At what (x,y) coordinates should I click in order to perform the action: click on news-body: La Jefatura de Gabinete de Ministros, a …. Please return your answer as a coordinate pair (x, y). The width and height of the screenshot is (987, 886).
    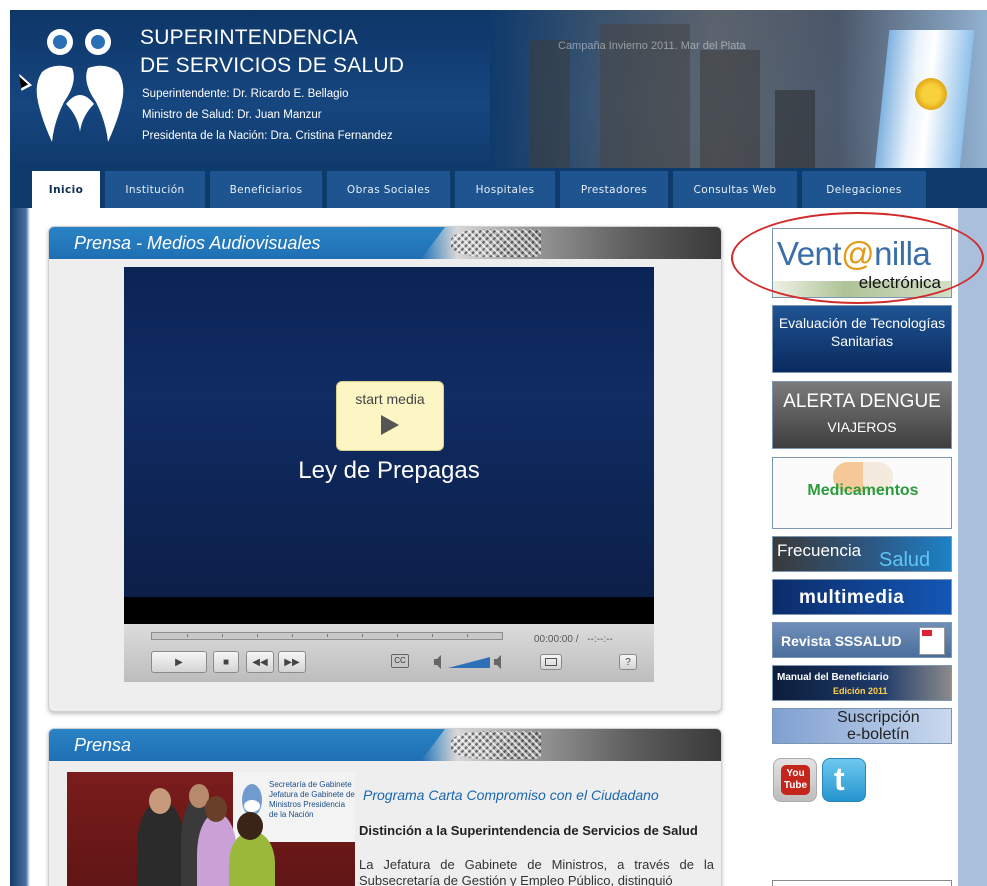
    Looking at the image, I should click on (536, 871).